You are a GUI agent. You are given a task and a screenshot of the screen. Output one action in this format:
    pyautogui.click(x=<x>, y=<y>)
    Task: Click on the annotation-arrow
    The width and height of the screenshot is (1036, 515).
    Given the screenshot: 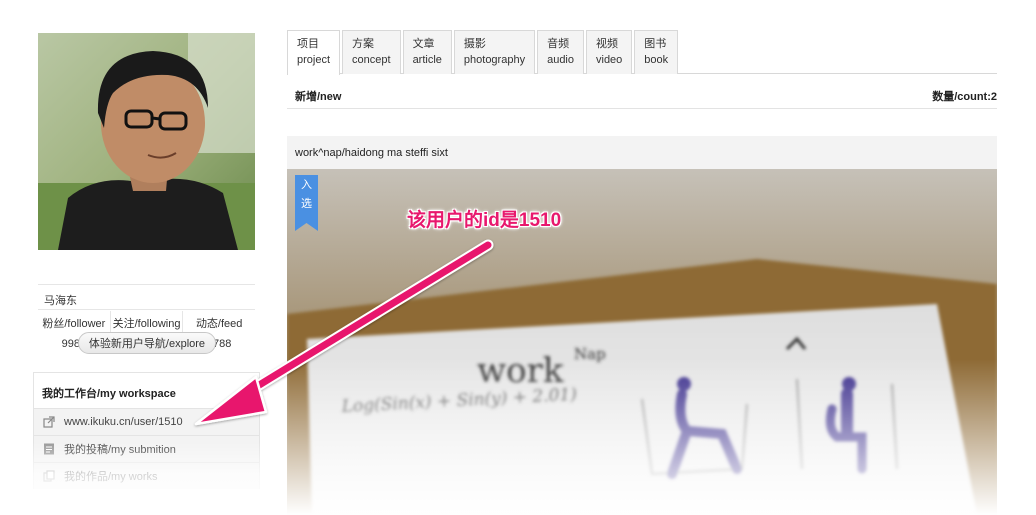 What is the action you would take?
    pyautogui.click(x=344, y=332)
    